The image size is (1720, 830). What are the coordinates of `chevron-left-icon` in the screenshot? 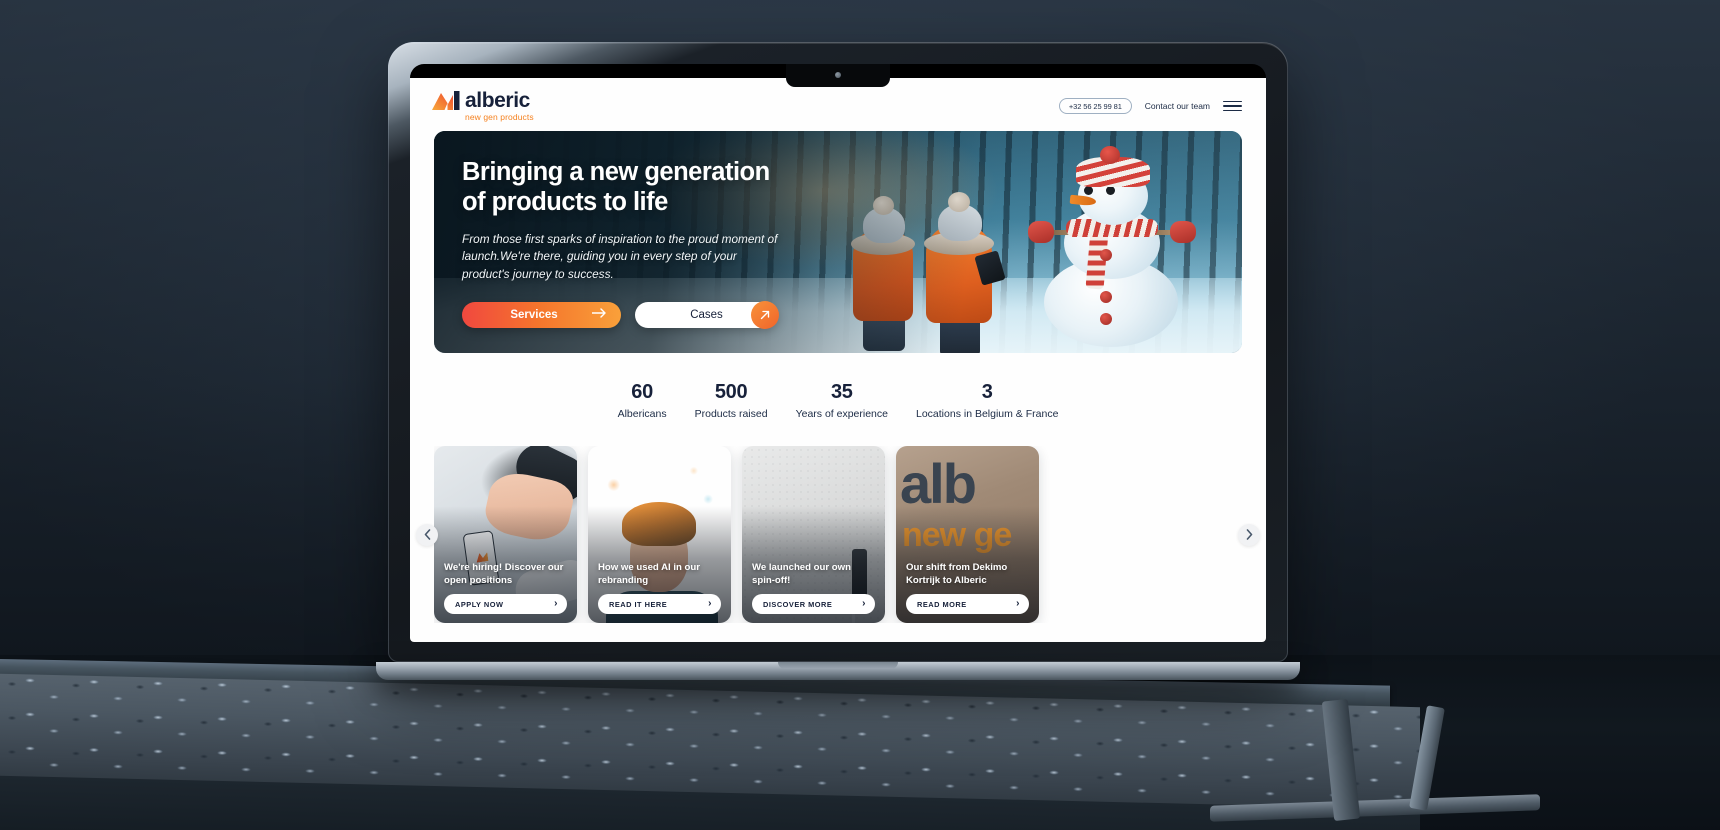 It's located at (427, 534).